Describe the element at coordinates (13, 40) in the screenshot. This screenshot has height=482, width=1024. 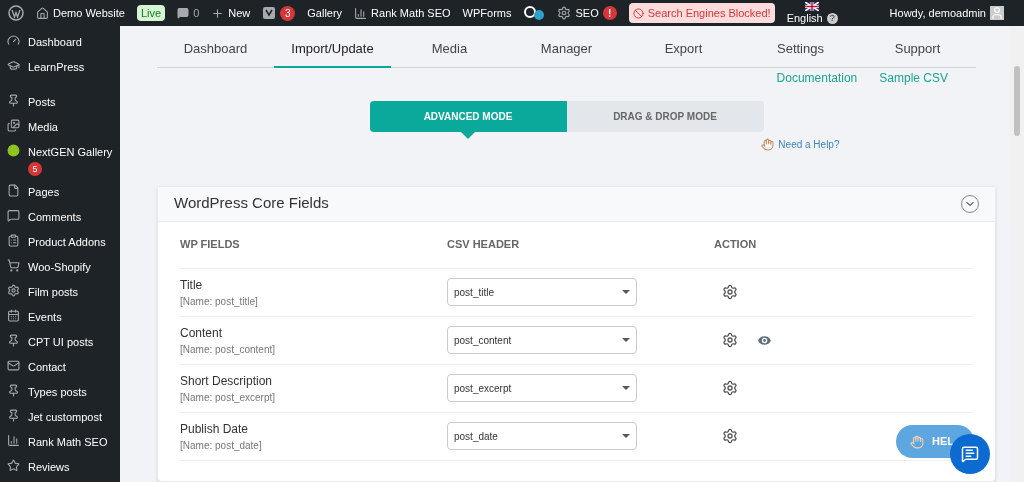
I see `gauge-icon` at that location.